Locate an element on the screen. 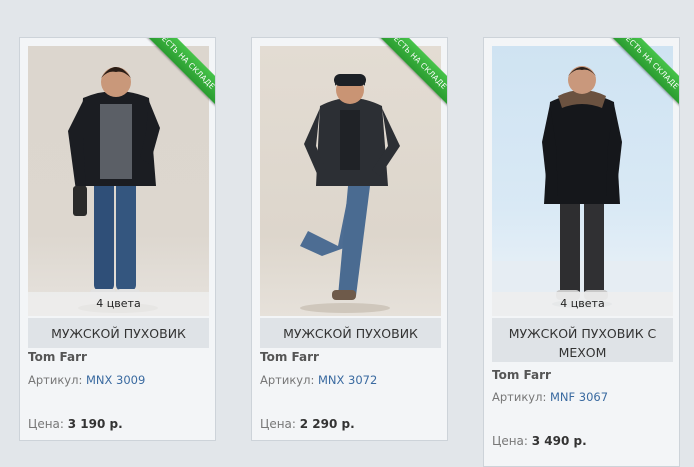  product-sku: Артикул: MNF 3067 is located at coordinates (550, 397).